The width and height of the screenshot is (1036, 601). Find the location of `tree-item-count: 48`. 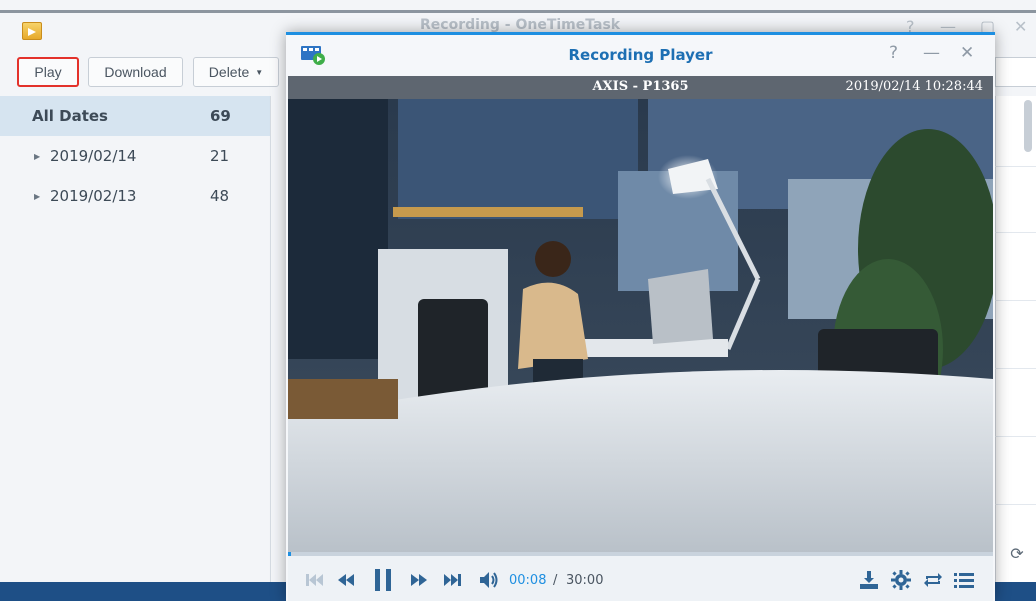

tree-item-count: 48 is located at coordinates (220, 196).